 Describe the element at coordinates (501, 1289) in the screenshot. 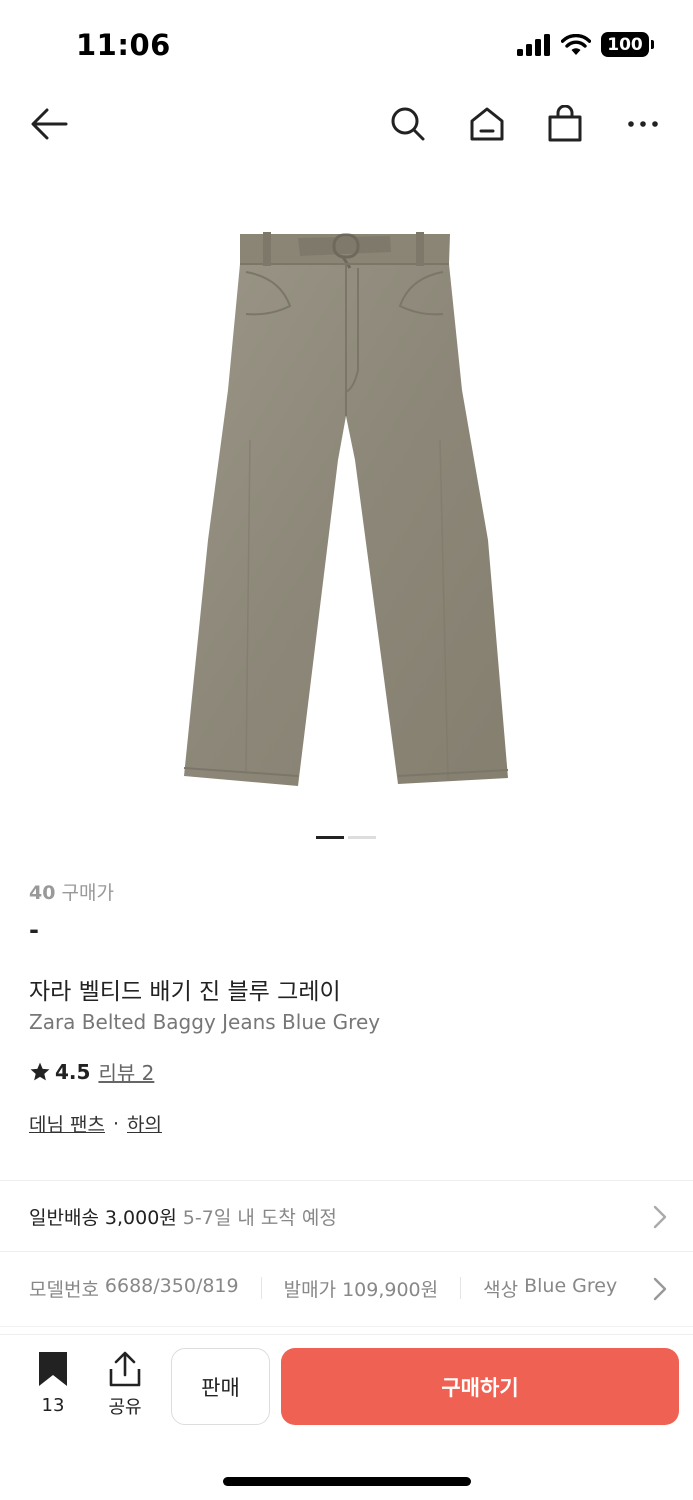

I see `spec-label: 색상` at that location.